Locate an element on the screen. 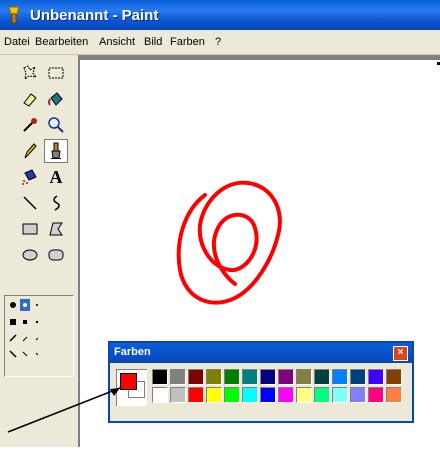 The height and width of the screenshot is (452, 440). title-bar: Unbenannt - Paint is located at coordinates (220, 15).